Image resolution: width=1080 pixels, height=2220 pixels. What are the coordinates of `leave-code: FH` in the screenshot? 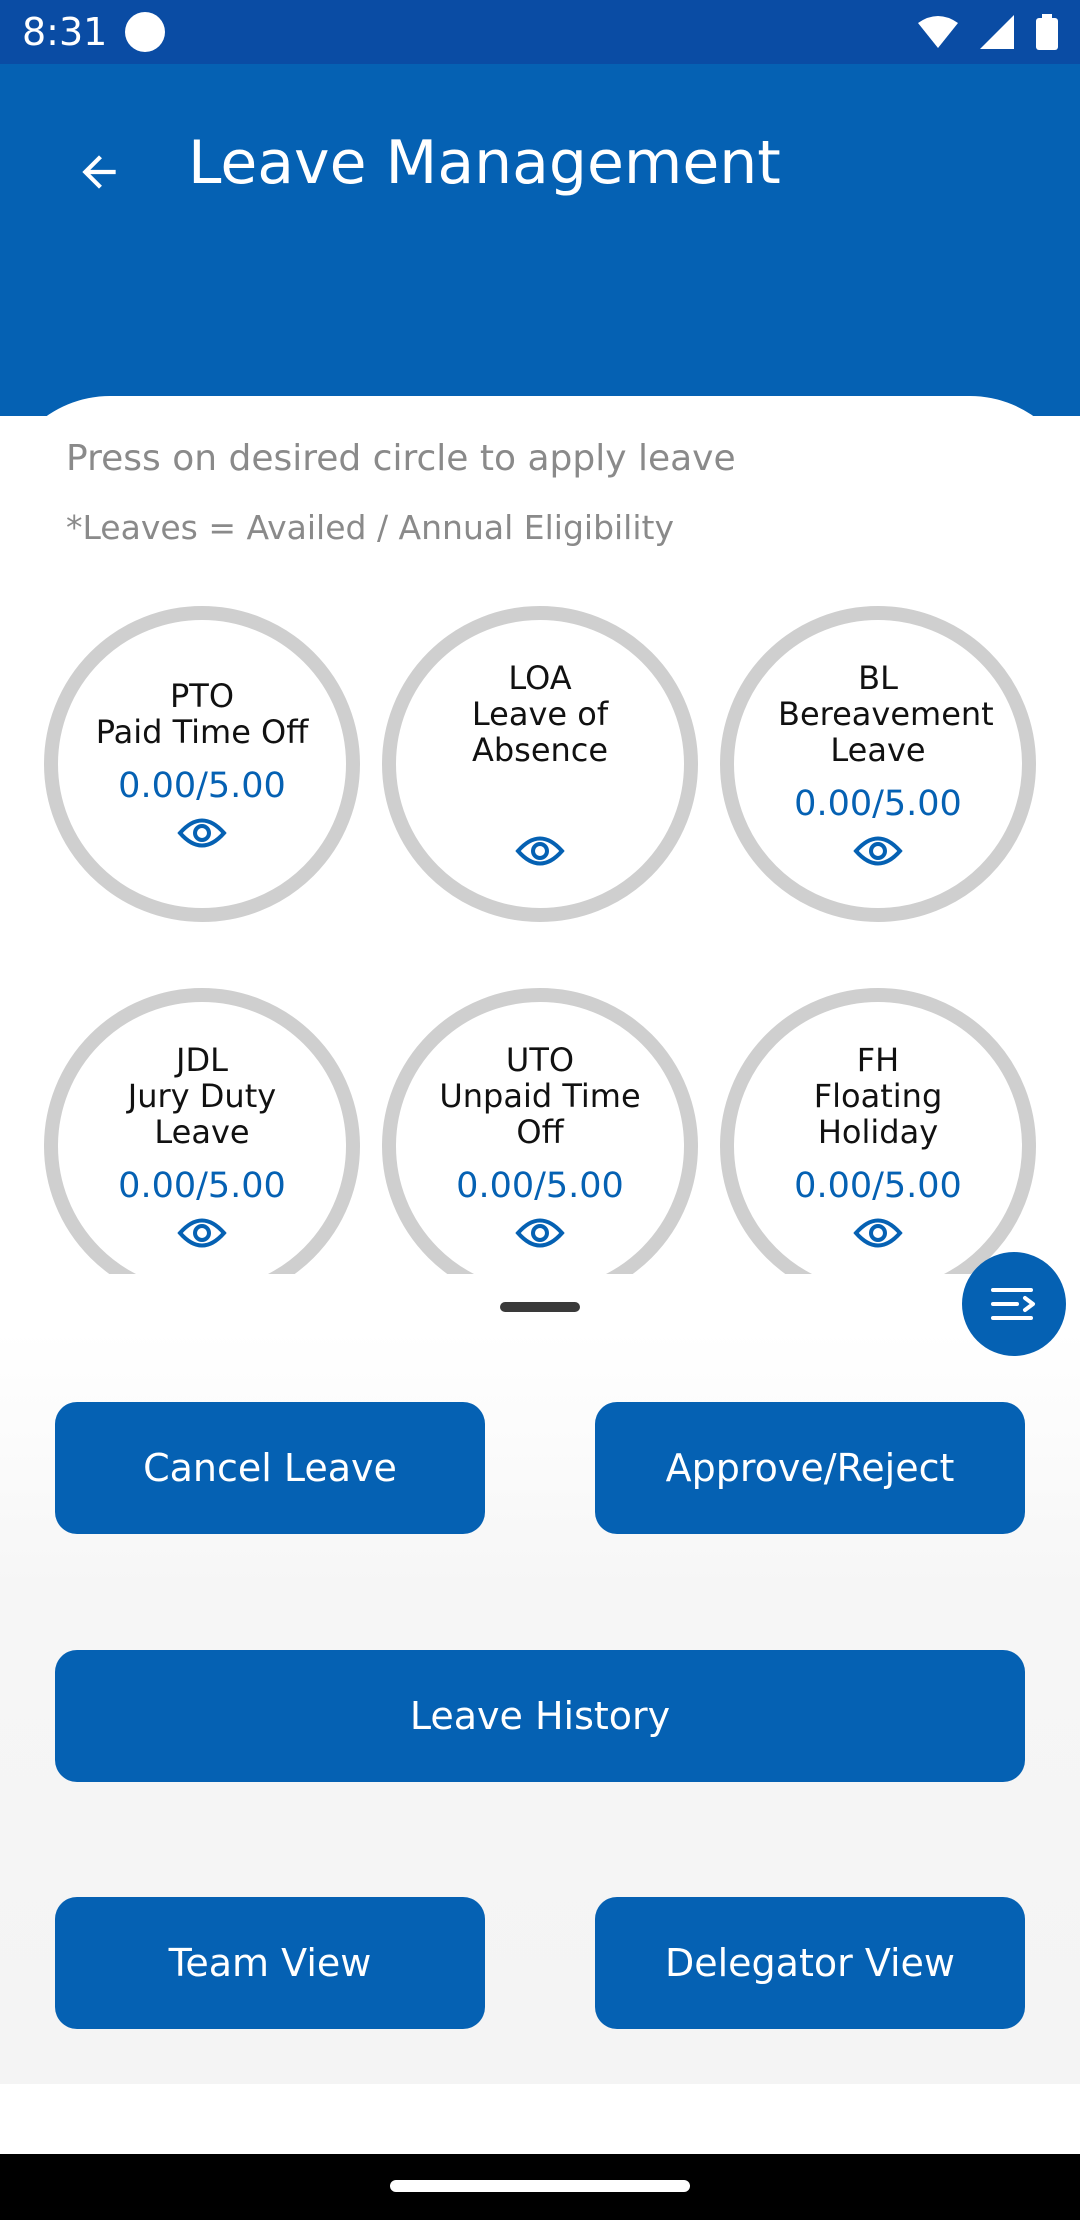 It's located at (878, 1060).